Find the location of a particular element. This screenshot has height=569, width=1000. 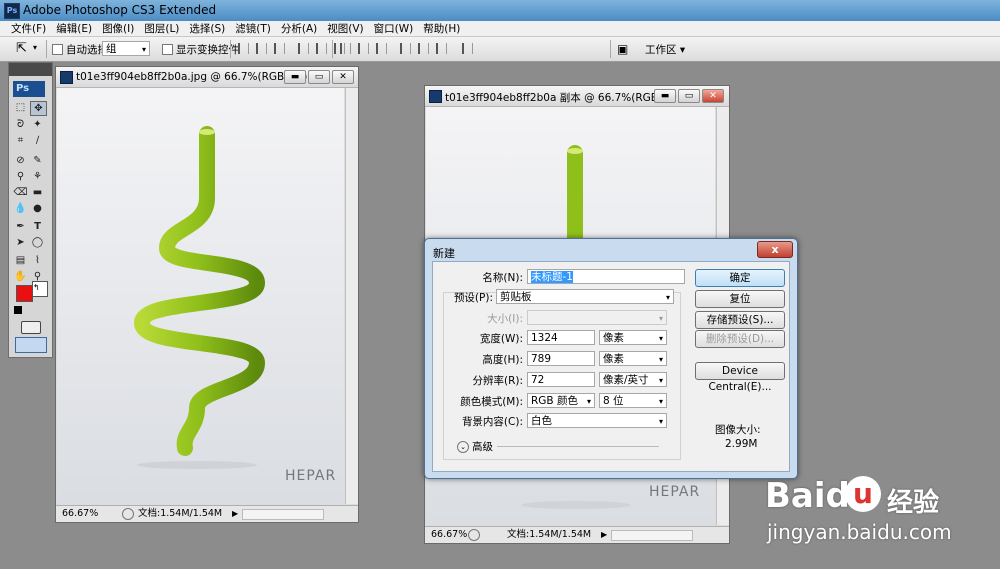

dialog-close-button: x is located at coordinates (775, 249).